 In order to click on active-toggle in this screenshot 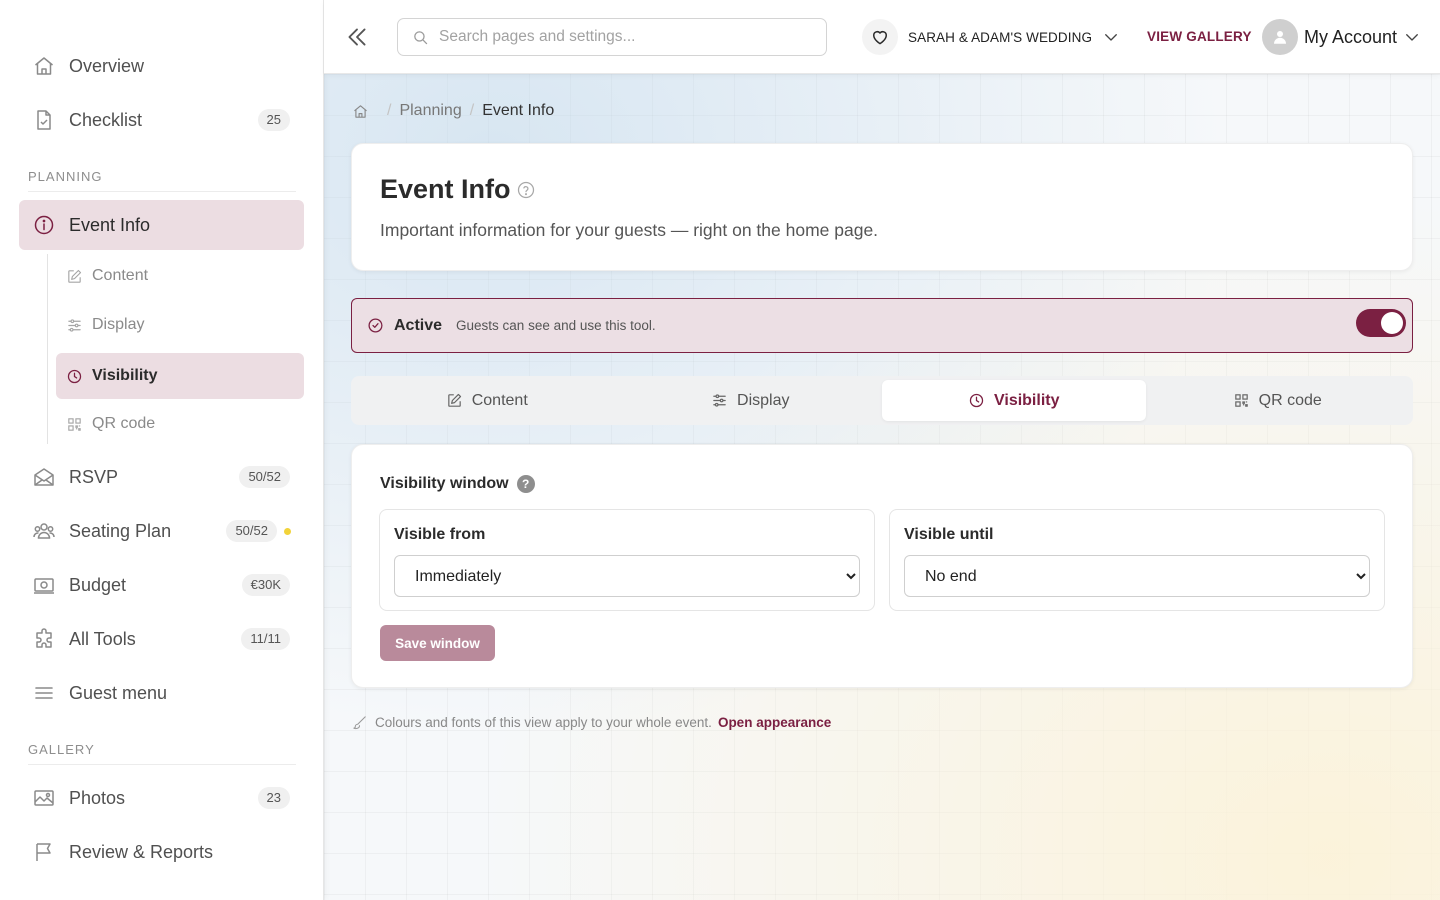, I will do `click(1381, 323)`.